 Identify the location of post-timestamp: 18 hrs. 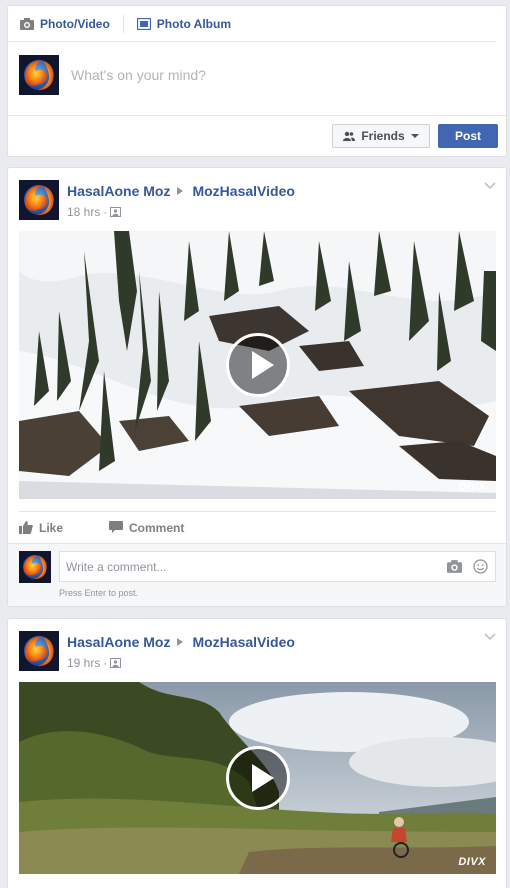
(83, 212).